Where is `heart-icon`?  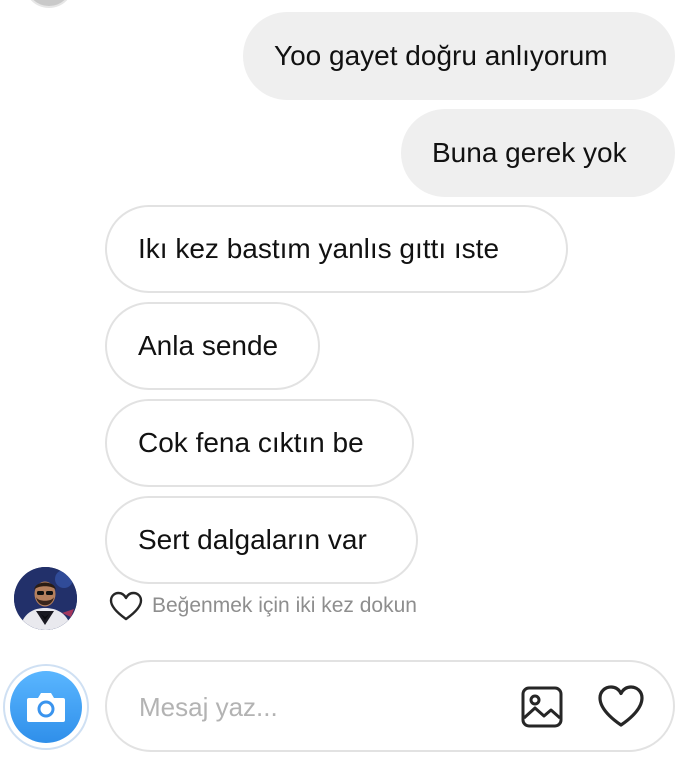 heart-icon is located at coordinates (621, 706).